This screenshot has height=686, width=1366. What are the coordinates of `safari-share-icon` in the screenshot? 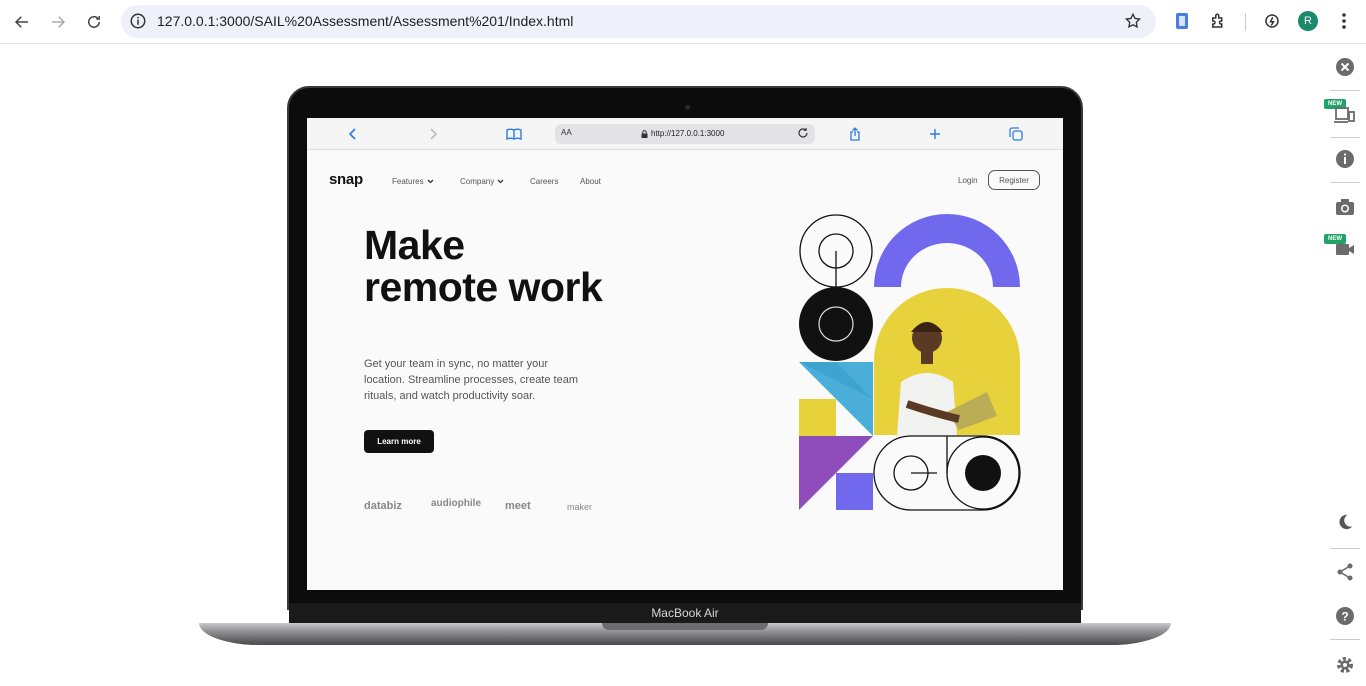 It's located at (855, 134).